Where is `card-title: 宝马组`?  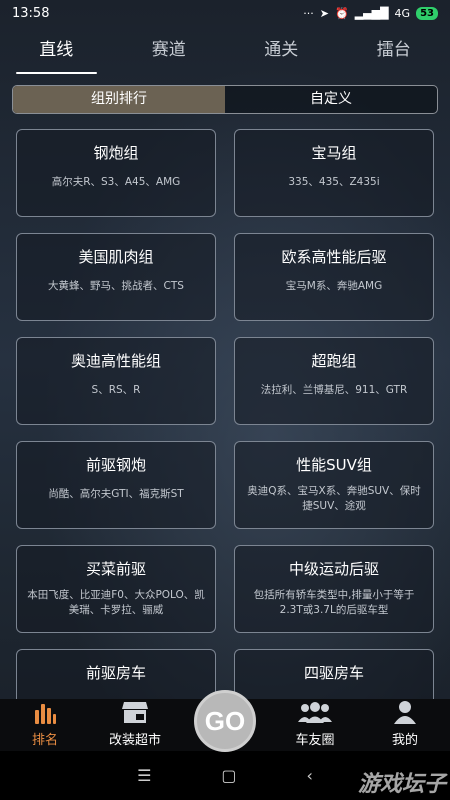 card-title: 宝马组 is located at coordinates (334, 153).